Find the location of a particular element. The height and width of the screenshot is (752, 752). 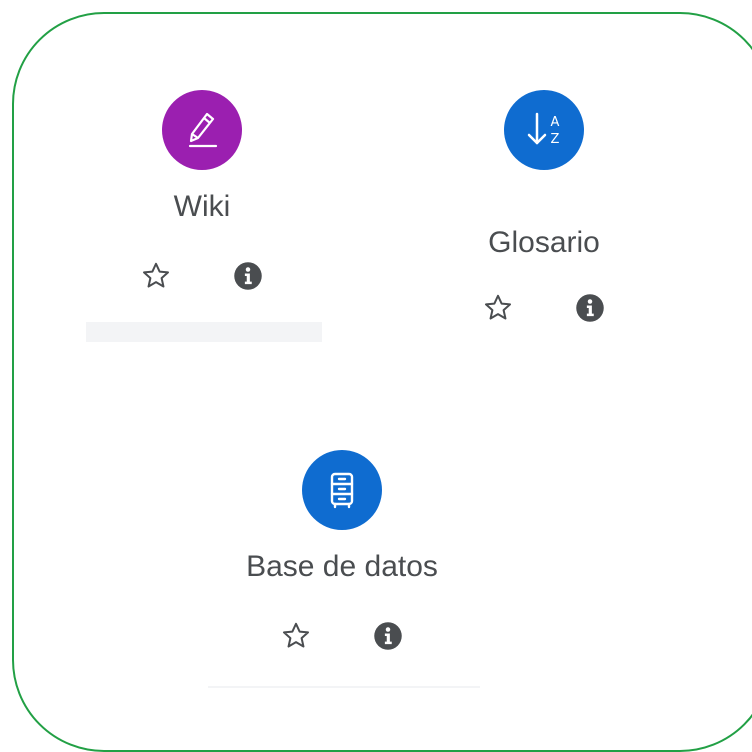

database-cabinet-icon is located at coordinates (342, 490).